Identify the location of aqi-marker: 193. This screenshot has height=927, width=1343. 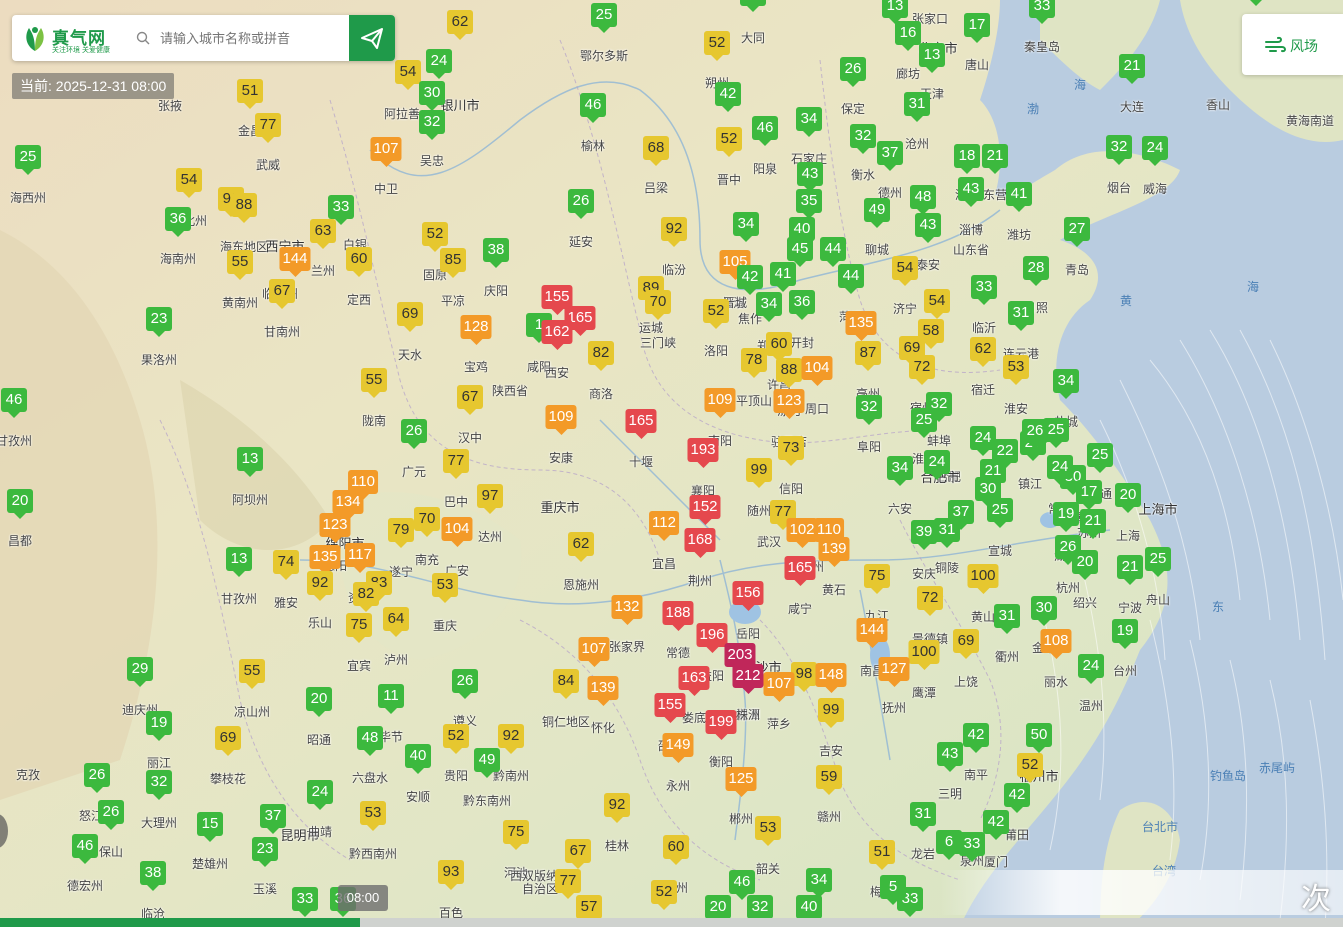
(703, 453).